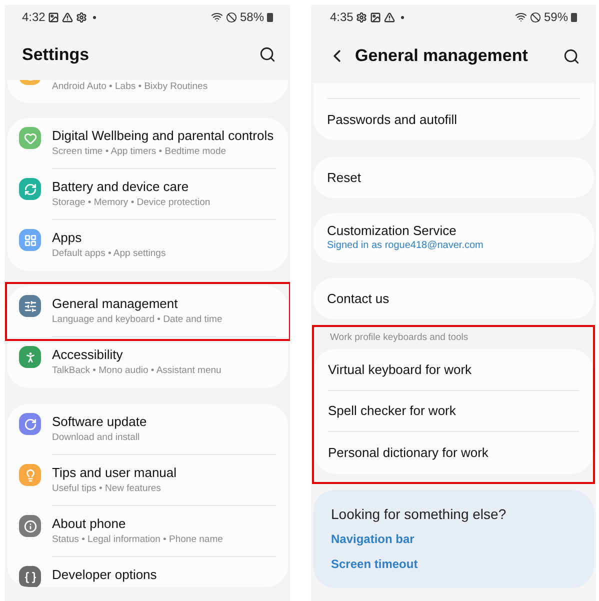 The image size is (599, 601). Describe the element at coordinates (132, 203) in the screenshot. I see `setting-subtitle: Storage • Memory • Device protection` at that location.